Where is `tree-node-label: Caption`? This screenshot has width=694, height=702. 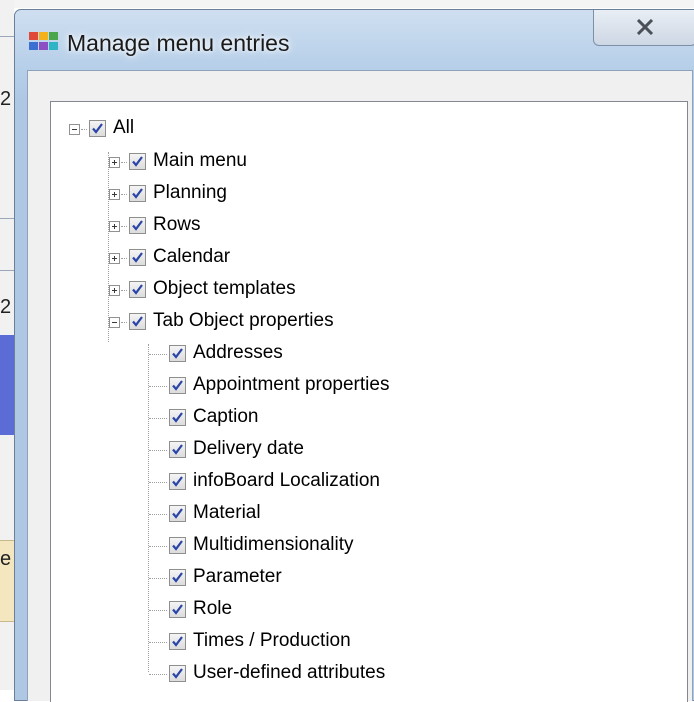
tree-node-label: Caption is located at coordinates (226, 416).